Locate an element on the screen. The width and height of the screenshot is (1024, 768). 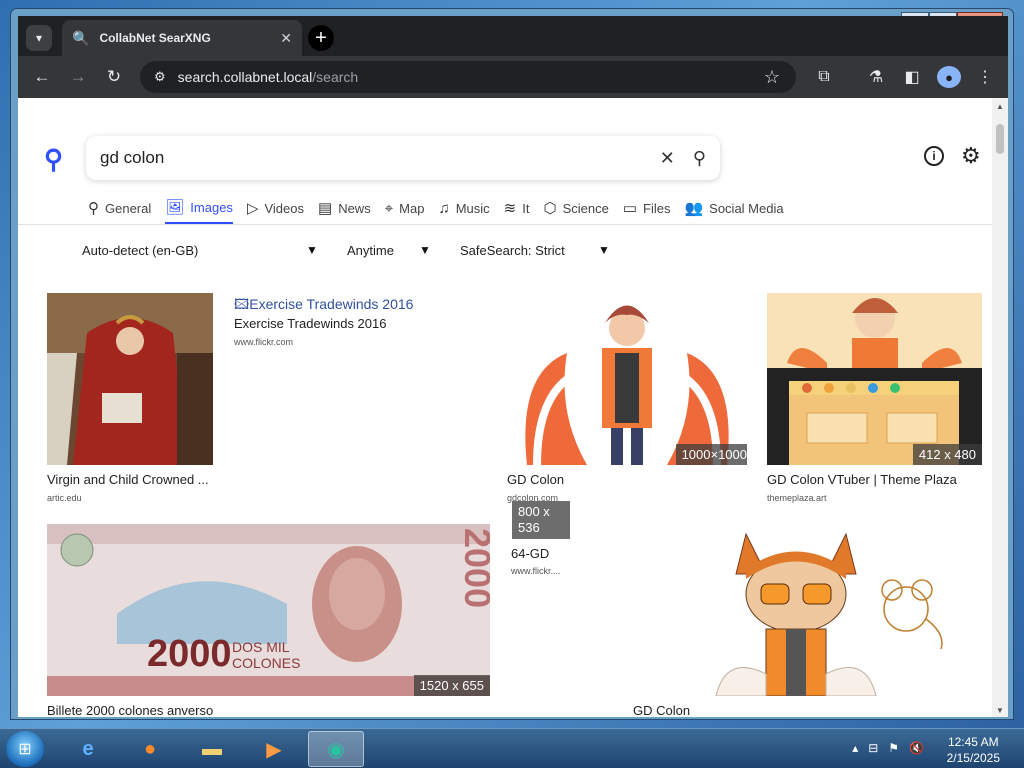
tab-videos: ▷ Videos is located at coordinates (275, 211).